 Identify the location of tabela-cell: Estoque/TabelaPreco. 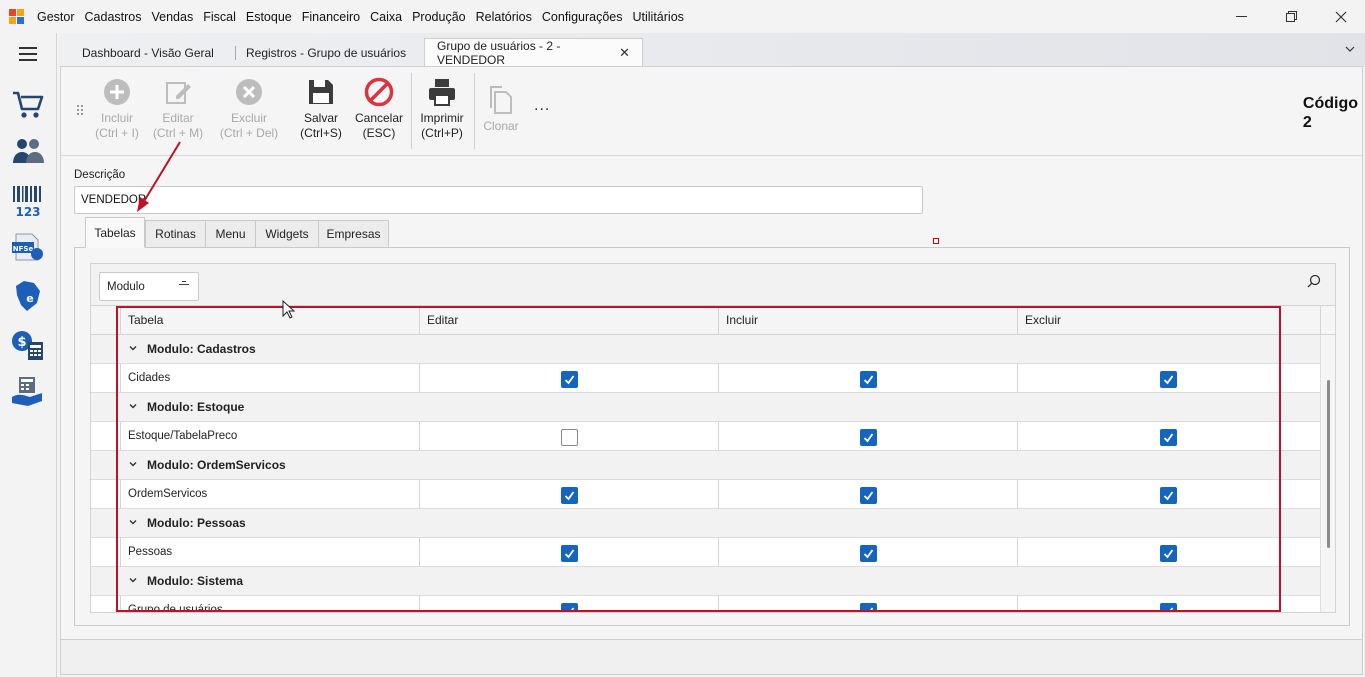
(270, 436).